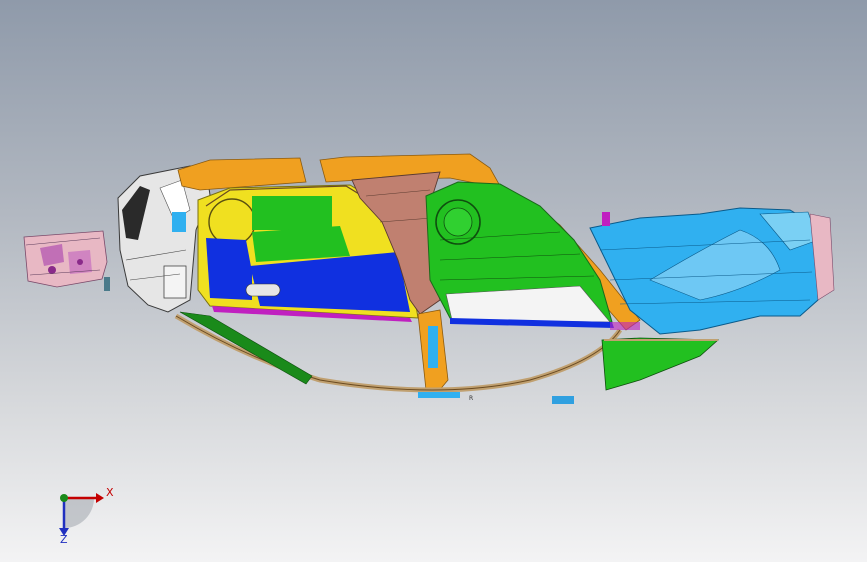 This screenshot has height=562, width=867. What do you see at coordinates (86, 515) in the screenshot?
I see `coordinate-triad-icon: X Z` at bounding box center [86, 515].